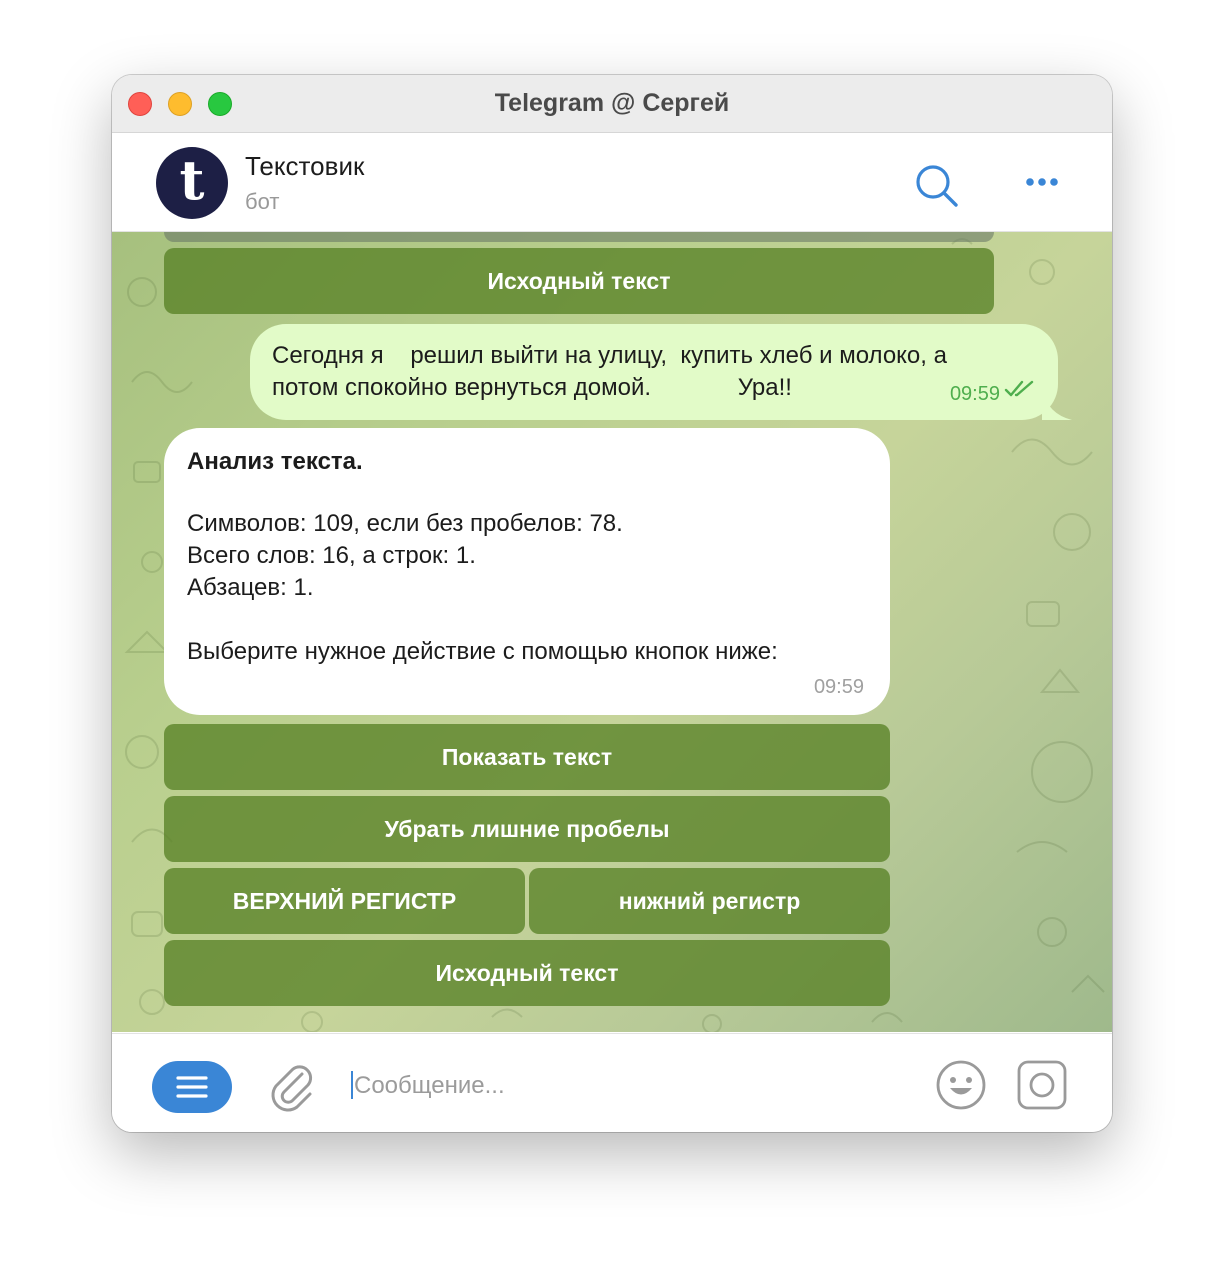  I want to click on menu-icon, so click(192, 1087).